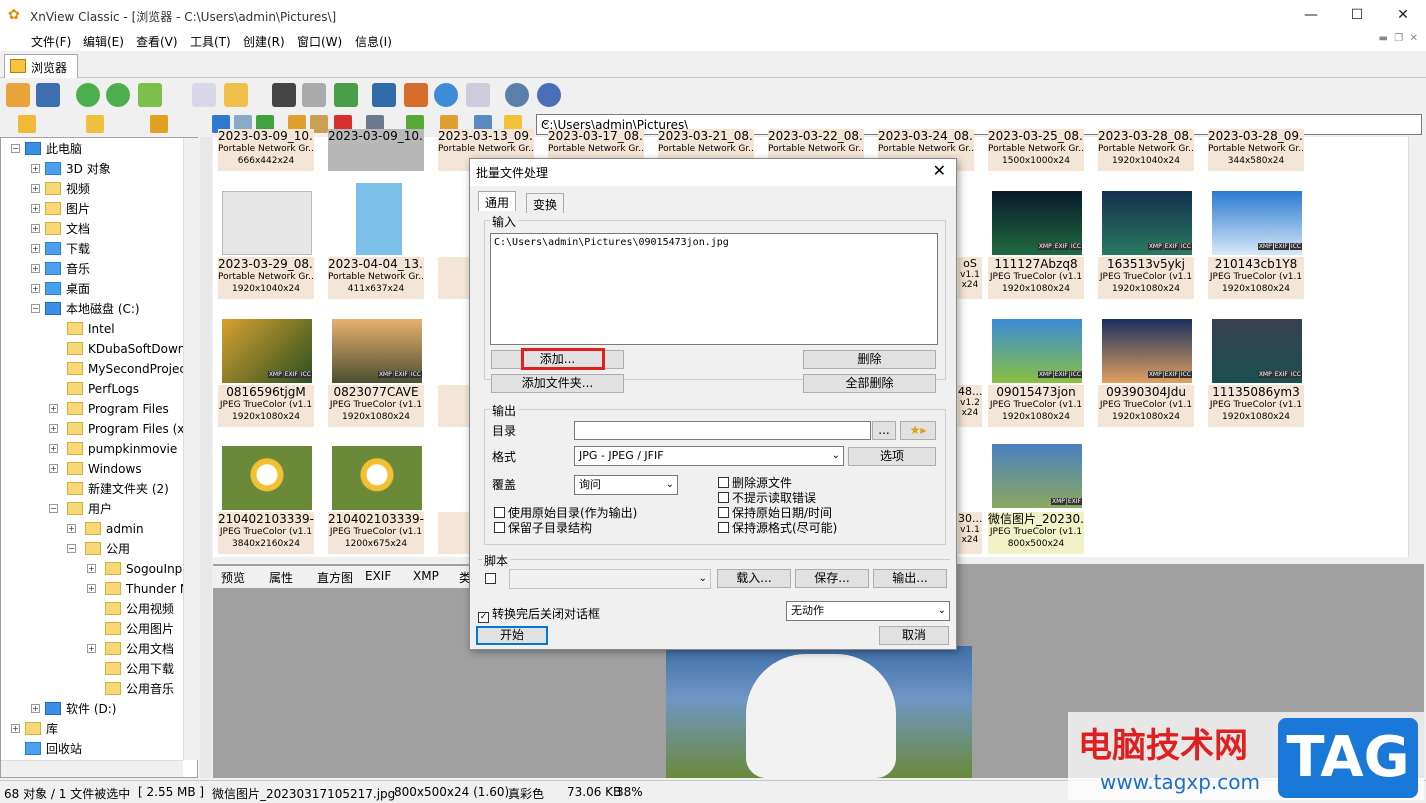 This screenshot has height=803, width=1426. I want to click on tree-item: − 用户, so click(80, 509).